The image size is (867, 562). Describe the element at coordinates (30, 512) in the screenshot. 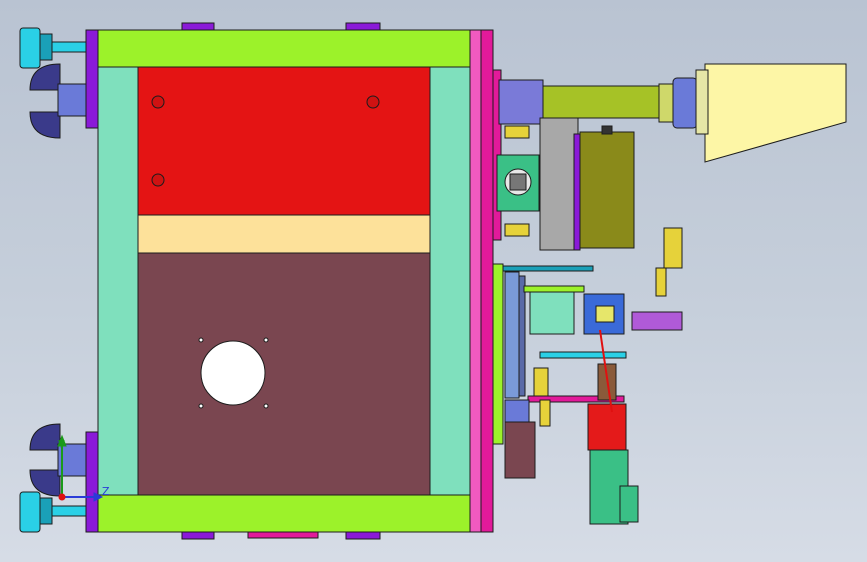

I see `cyan-knob-bottom` at that location.